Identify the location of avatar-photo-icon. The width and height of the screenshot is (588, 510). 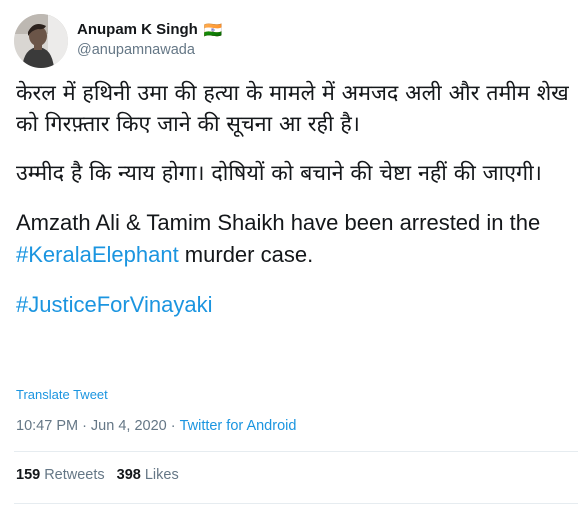
(41, 41).